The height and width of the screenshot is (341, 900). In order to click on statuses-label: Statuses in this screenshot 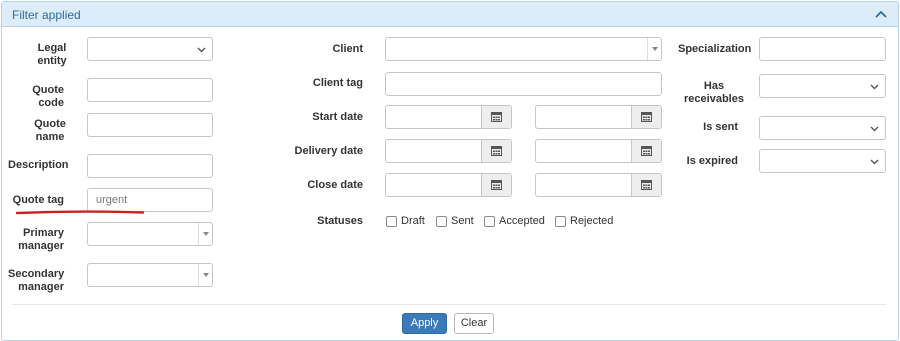, I will do `click(340, 221)`.